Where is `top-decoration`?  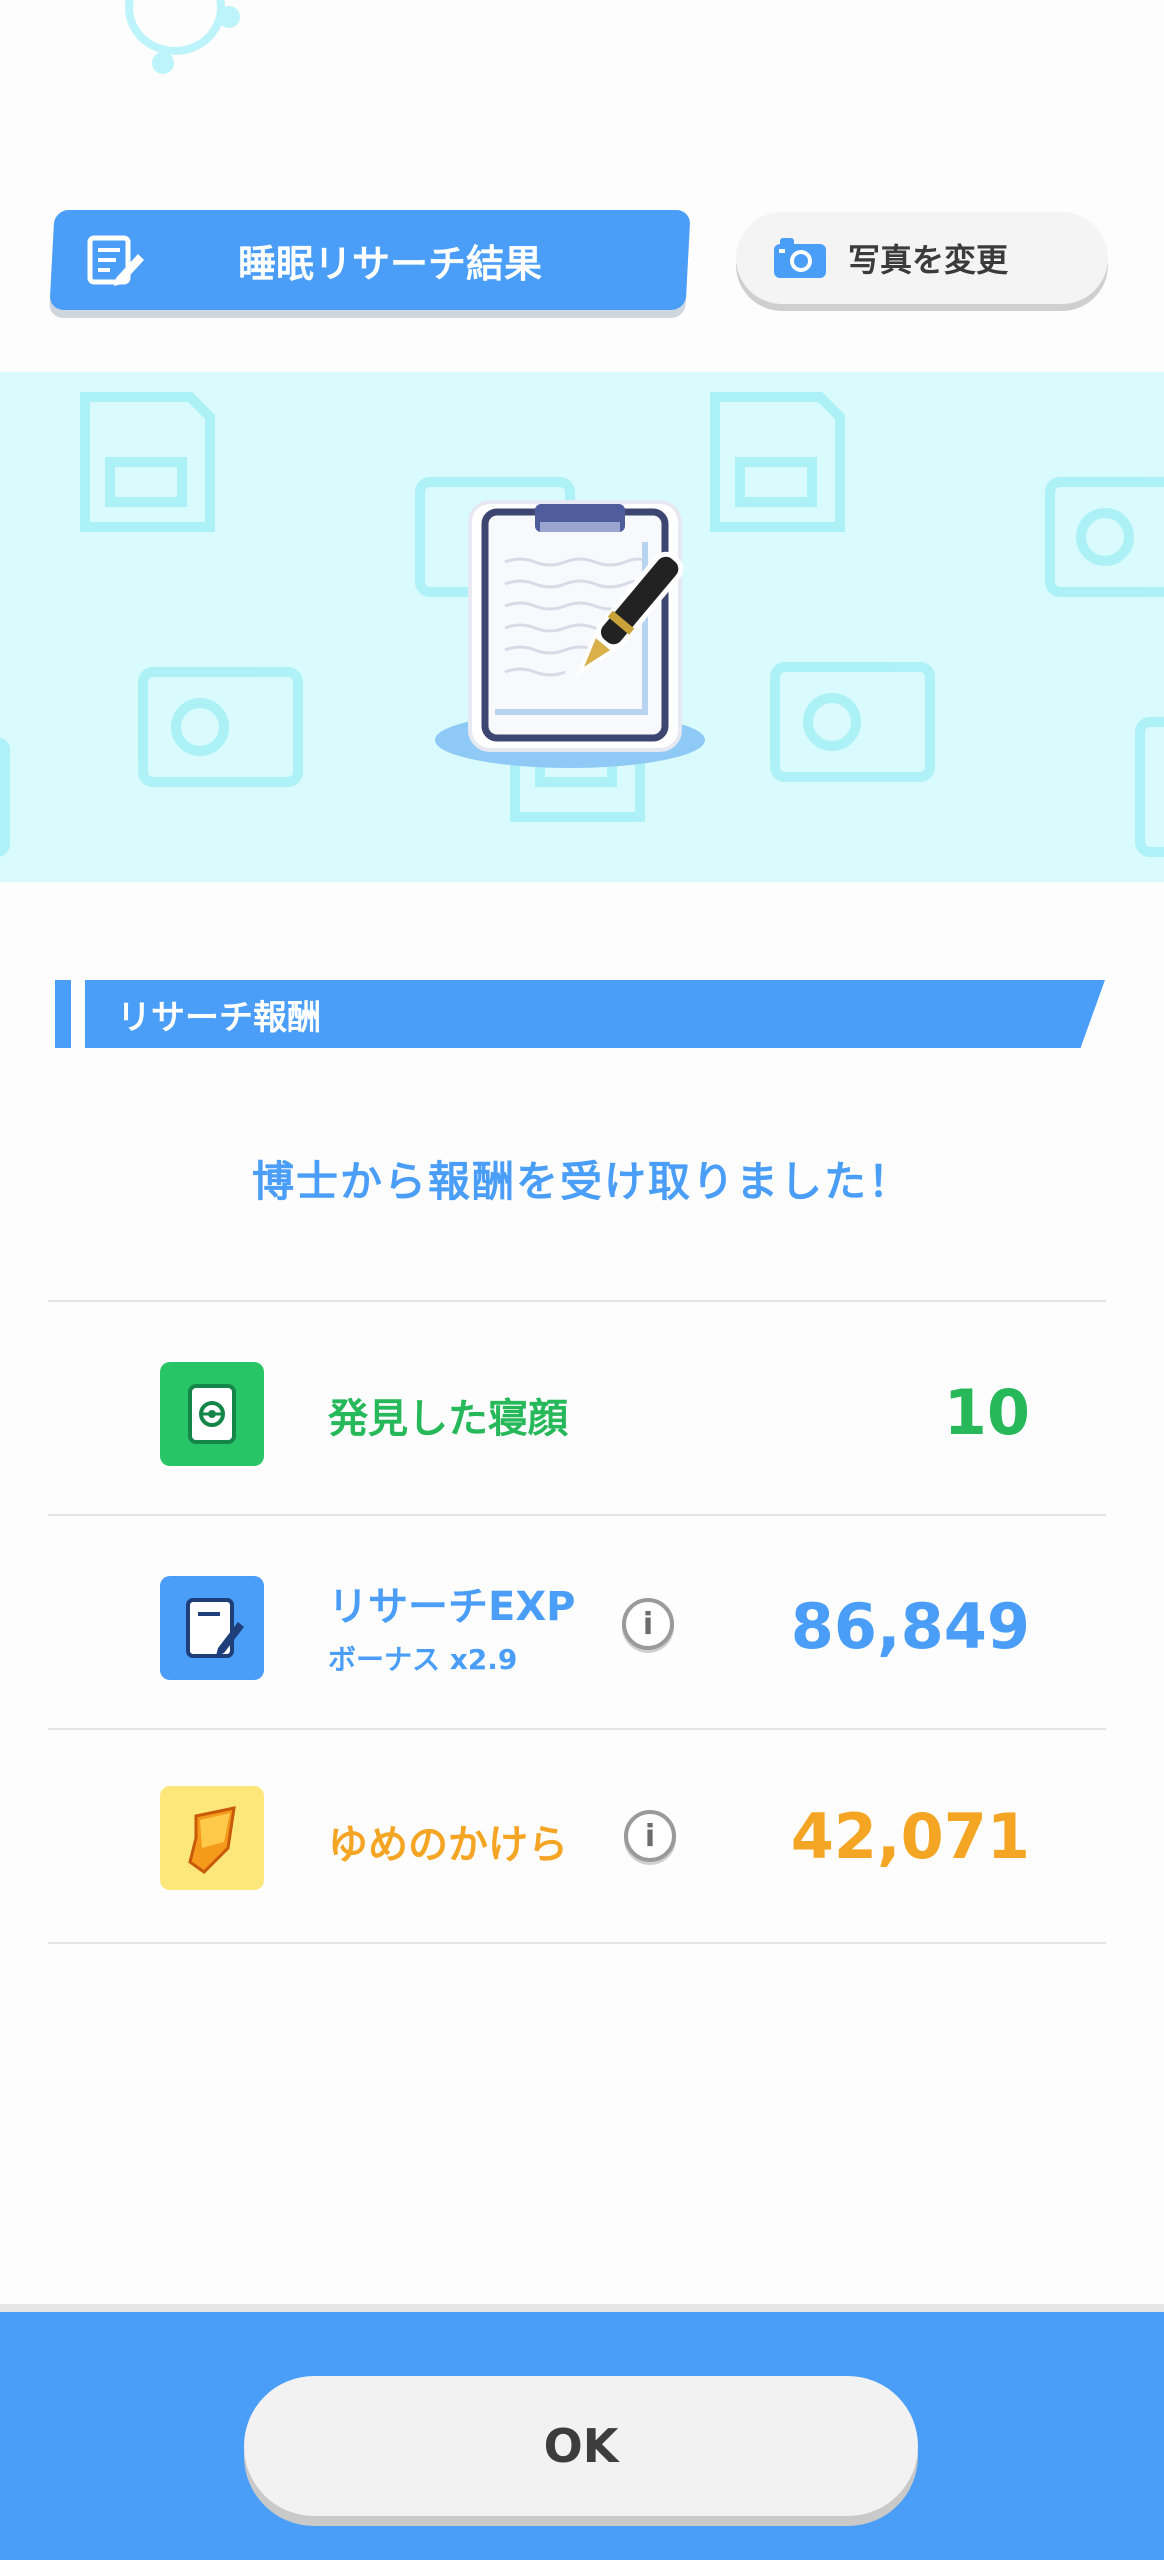
top-decoration is located at coordinates (175, 27).